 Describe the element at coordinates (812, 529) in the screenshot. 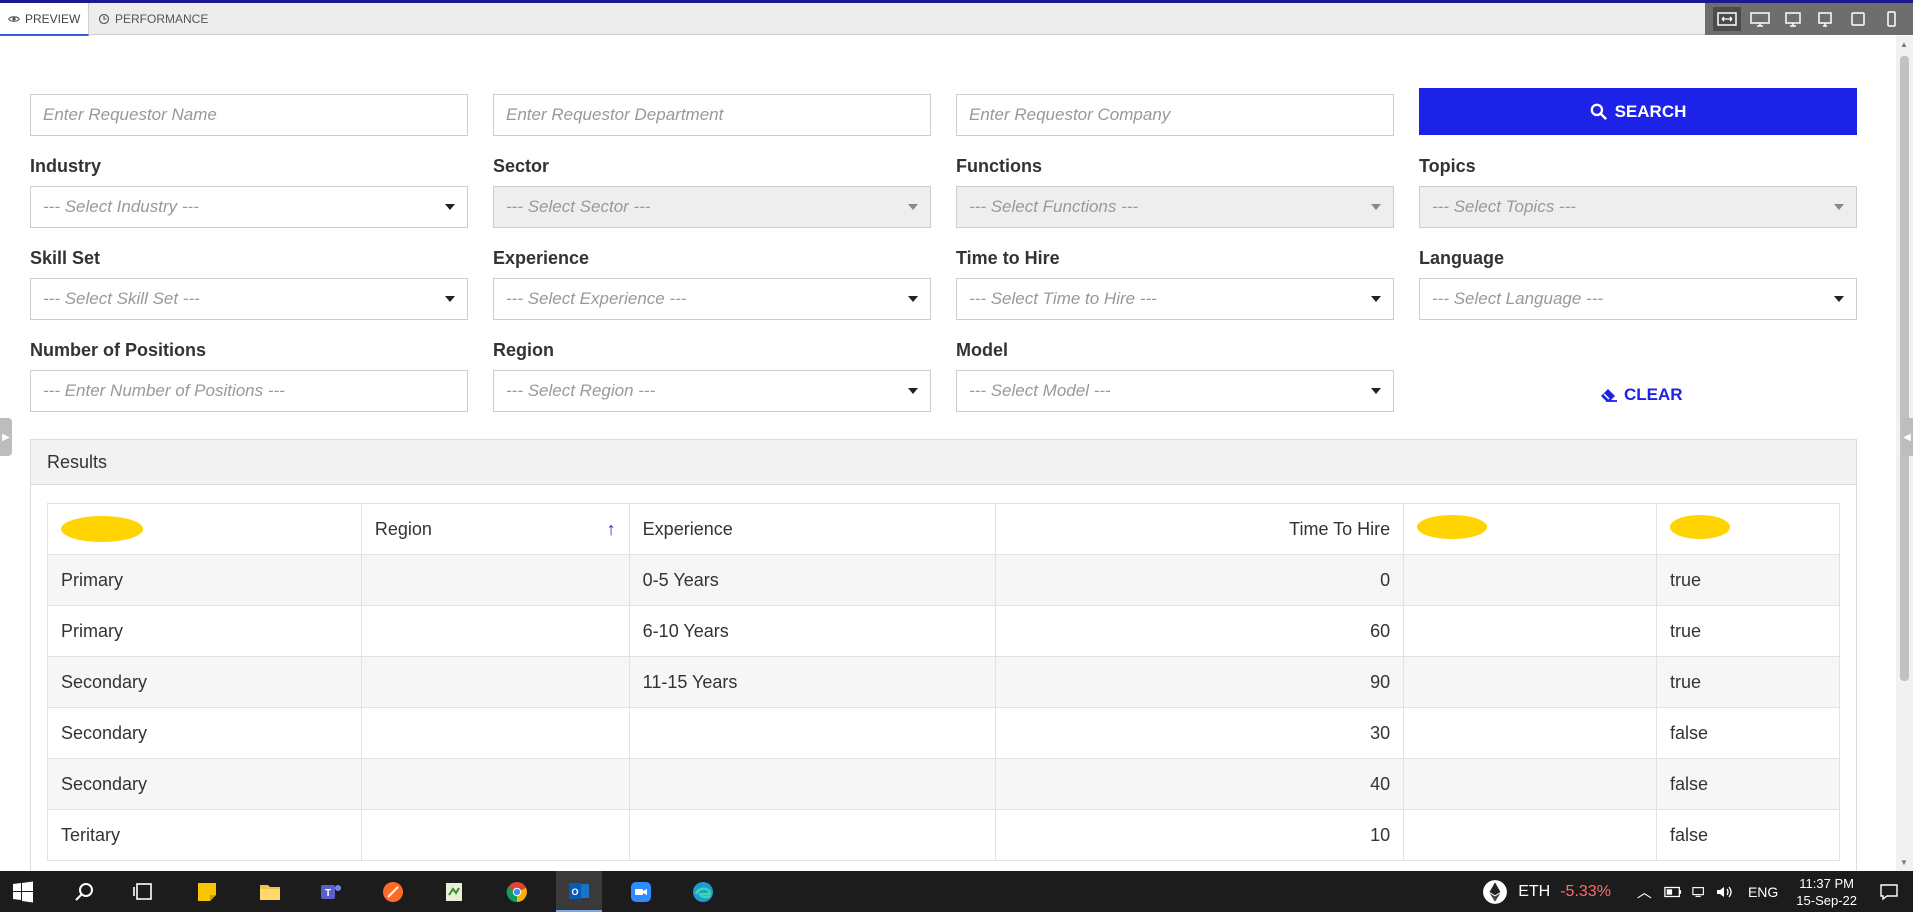

I see `column-header-experience: Experience` at that location.